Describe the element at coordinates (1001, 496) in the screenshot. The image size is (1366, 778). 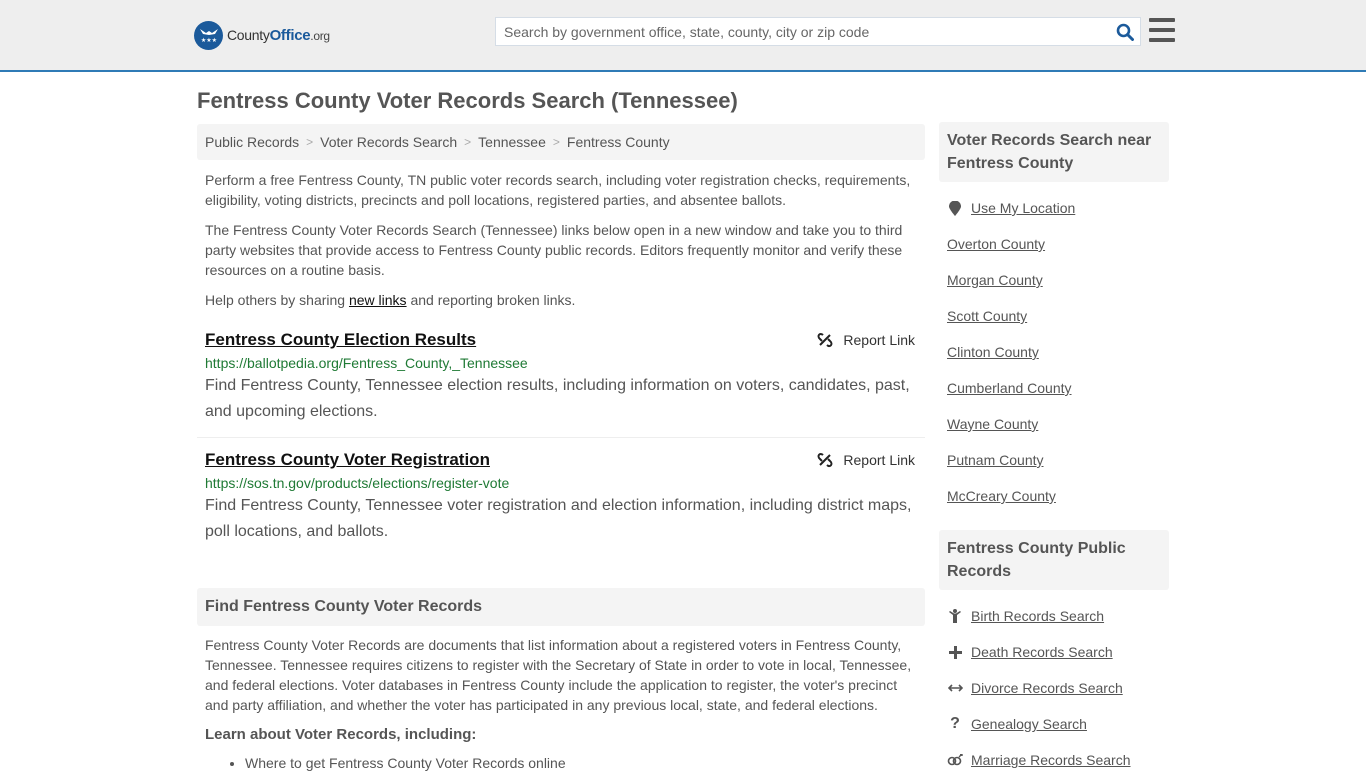
I see `nearby-county-link: McCreary County` at that location.